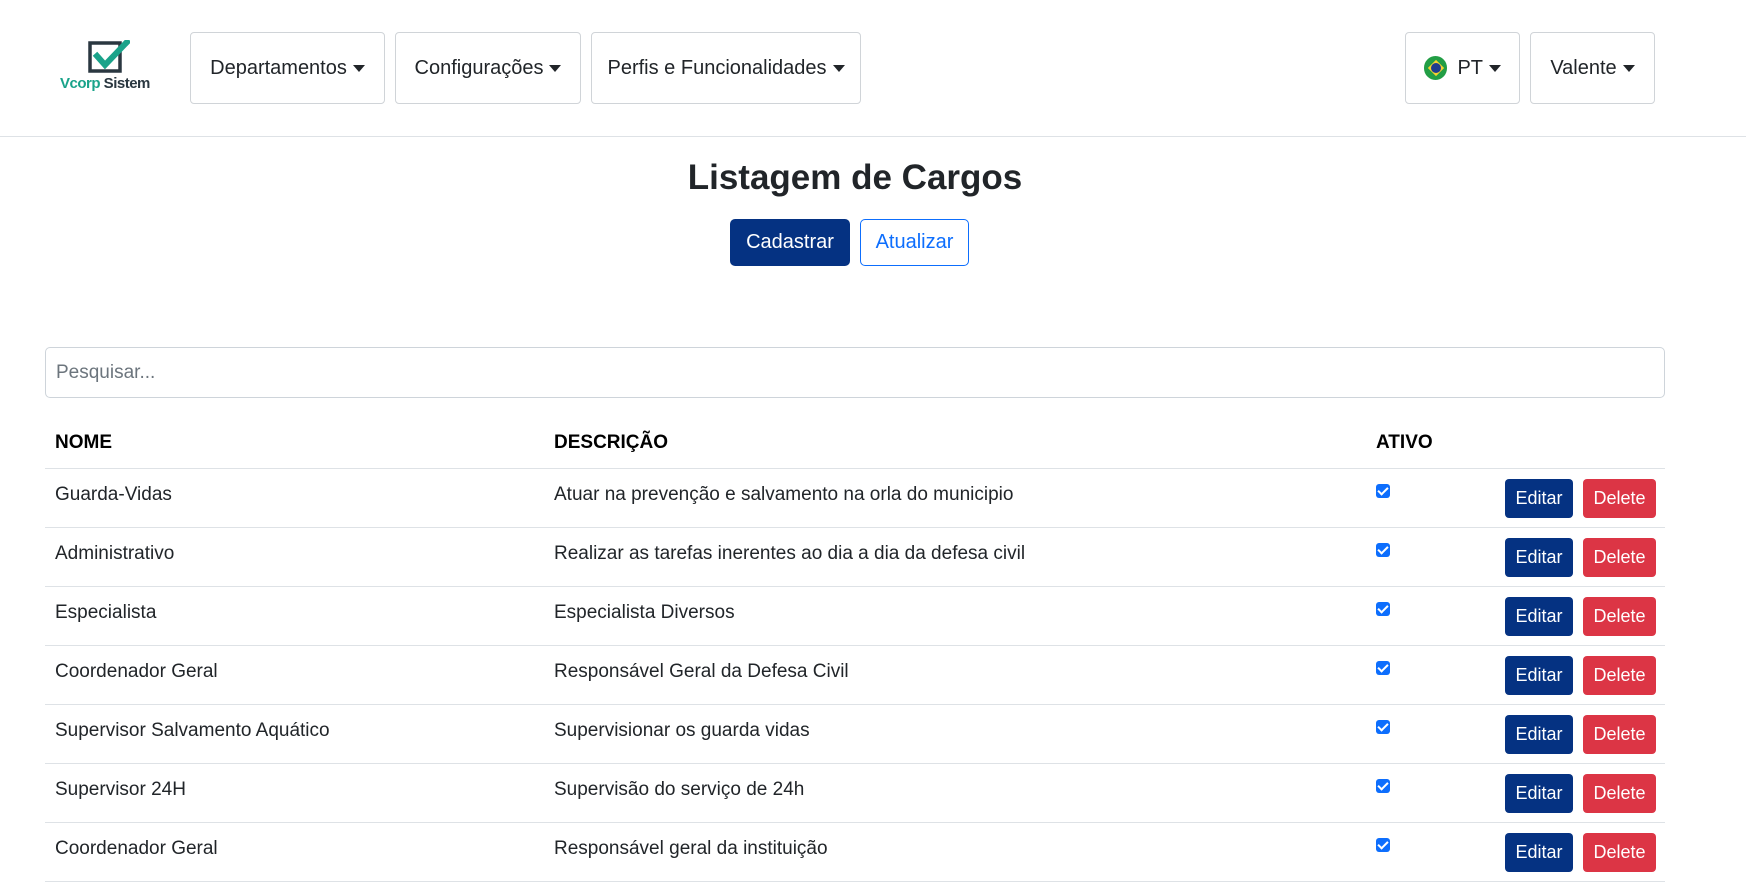  Describe the element at coordinates (83, 442) in the screenshot. I see `header-nome: NOME` at that location.